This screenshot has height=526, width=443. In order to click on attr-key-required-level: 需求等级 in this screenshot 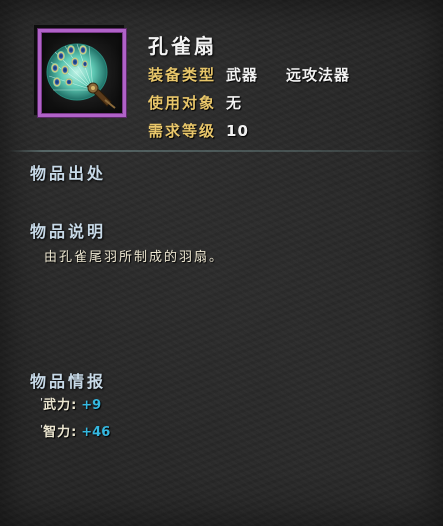, I will do `click(182, 131)`.